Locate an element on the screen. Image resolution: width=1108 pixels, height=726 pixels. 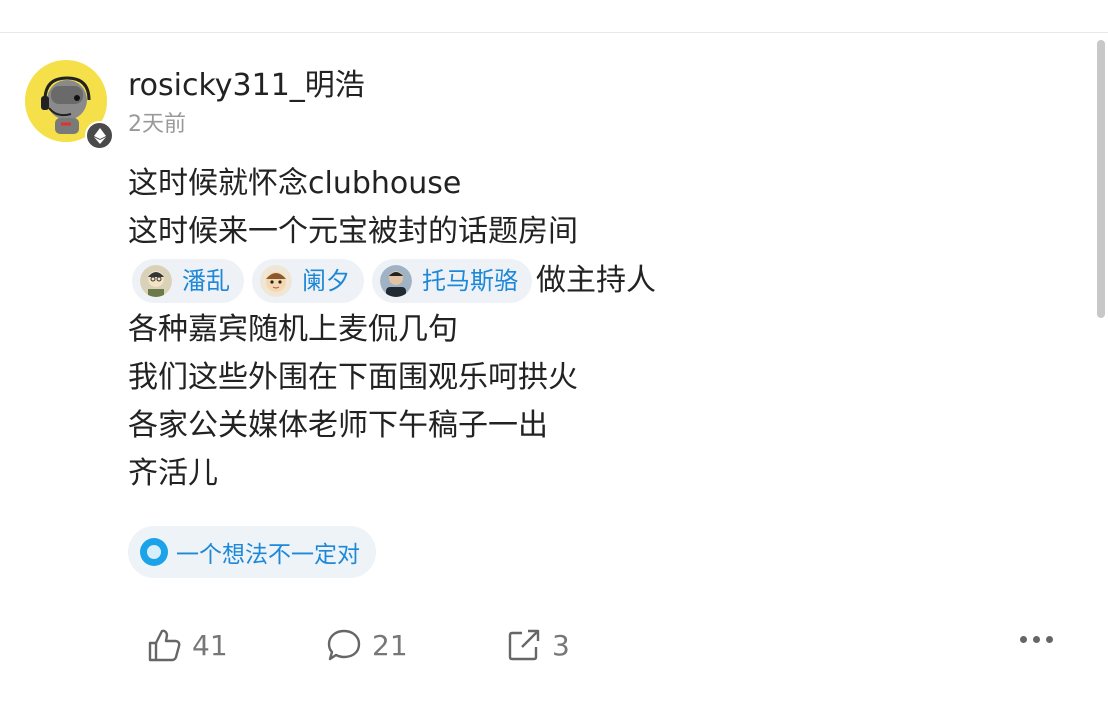
username: rosicky311_明浩 is located at coordinates (246, 82).